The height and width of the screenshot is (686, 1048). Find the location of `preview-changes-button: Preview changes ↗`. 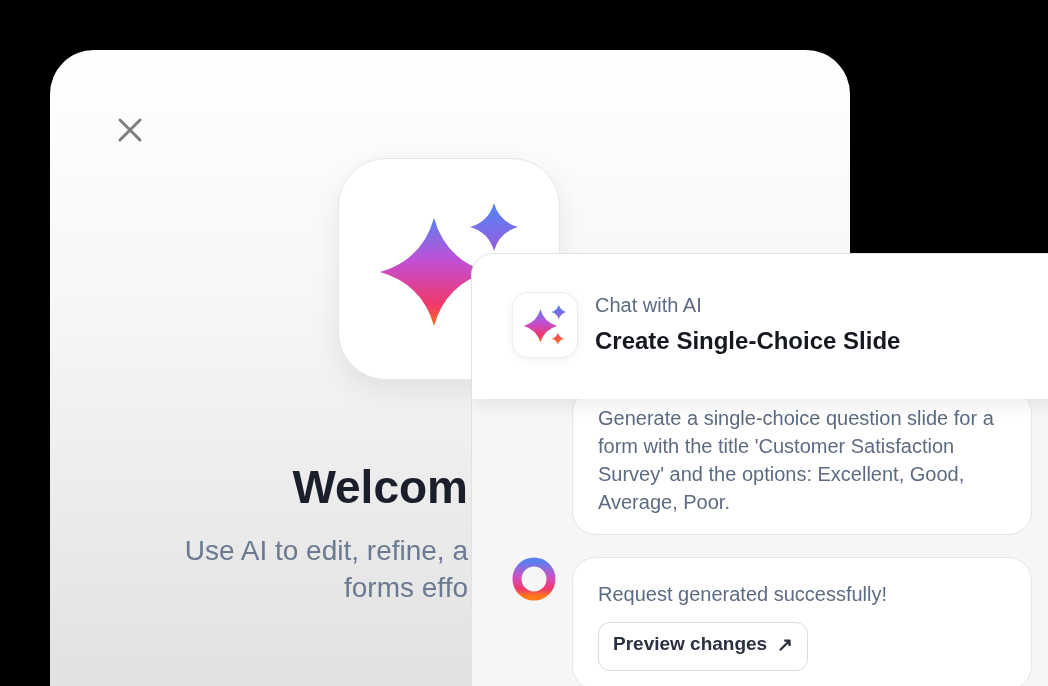

preview-changes-button: Preview changes ↗ is located at coordinates (703, 646).